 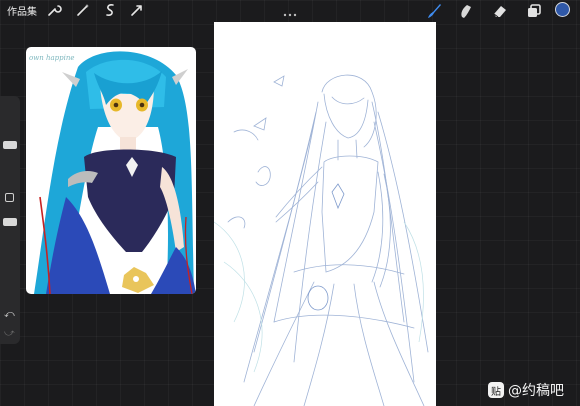 I want to click on brush-icon, so click(x=434, y=11).